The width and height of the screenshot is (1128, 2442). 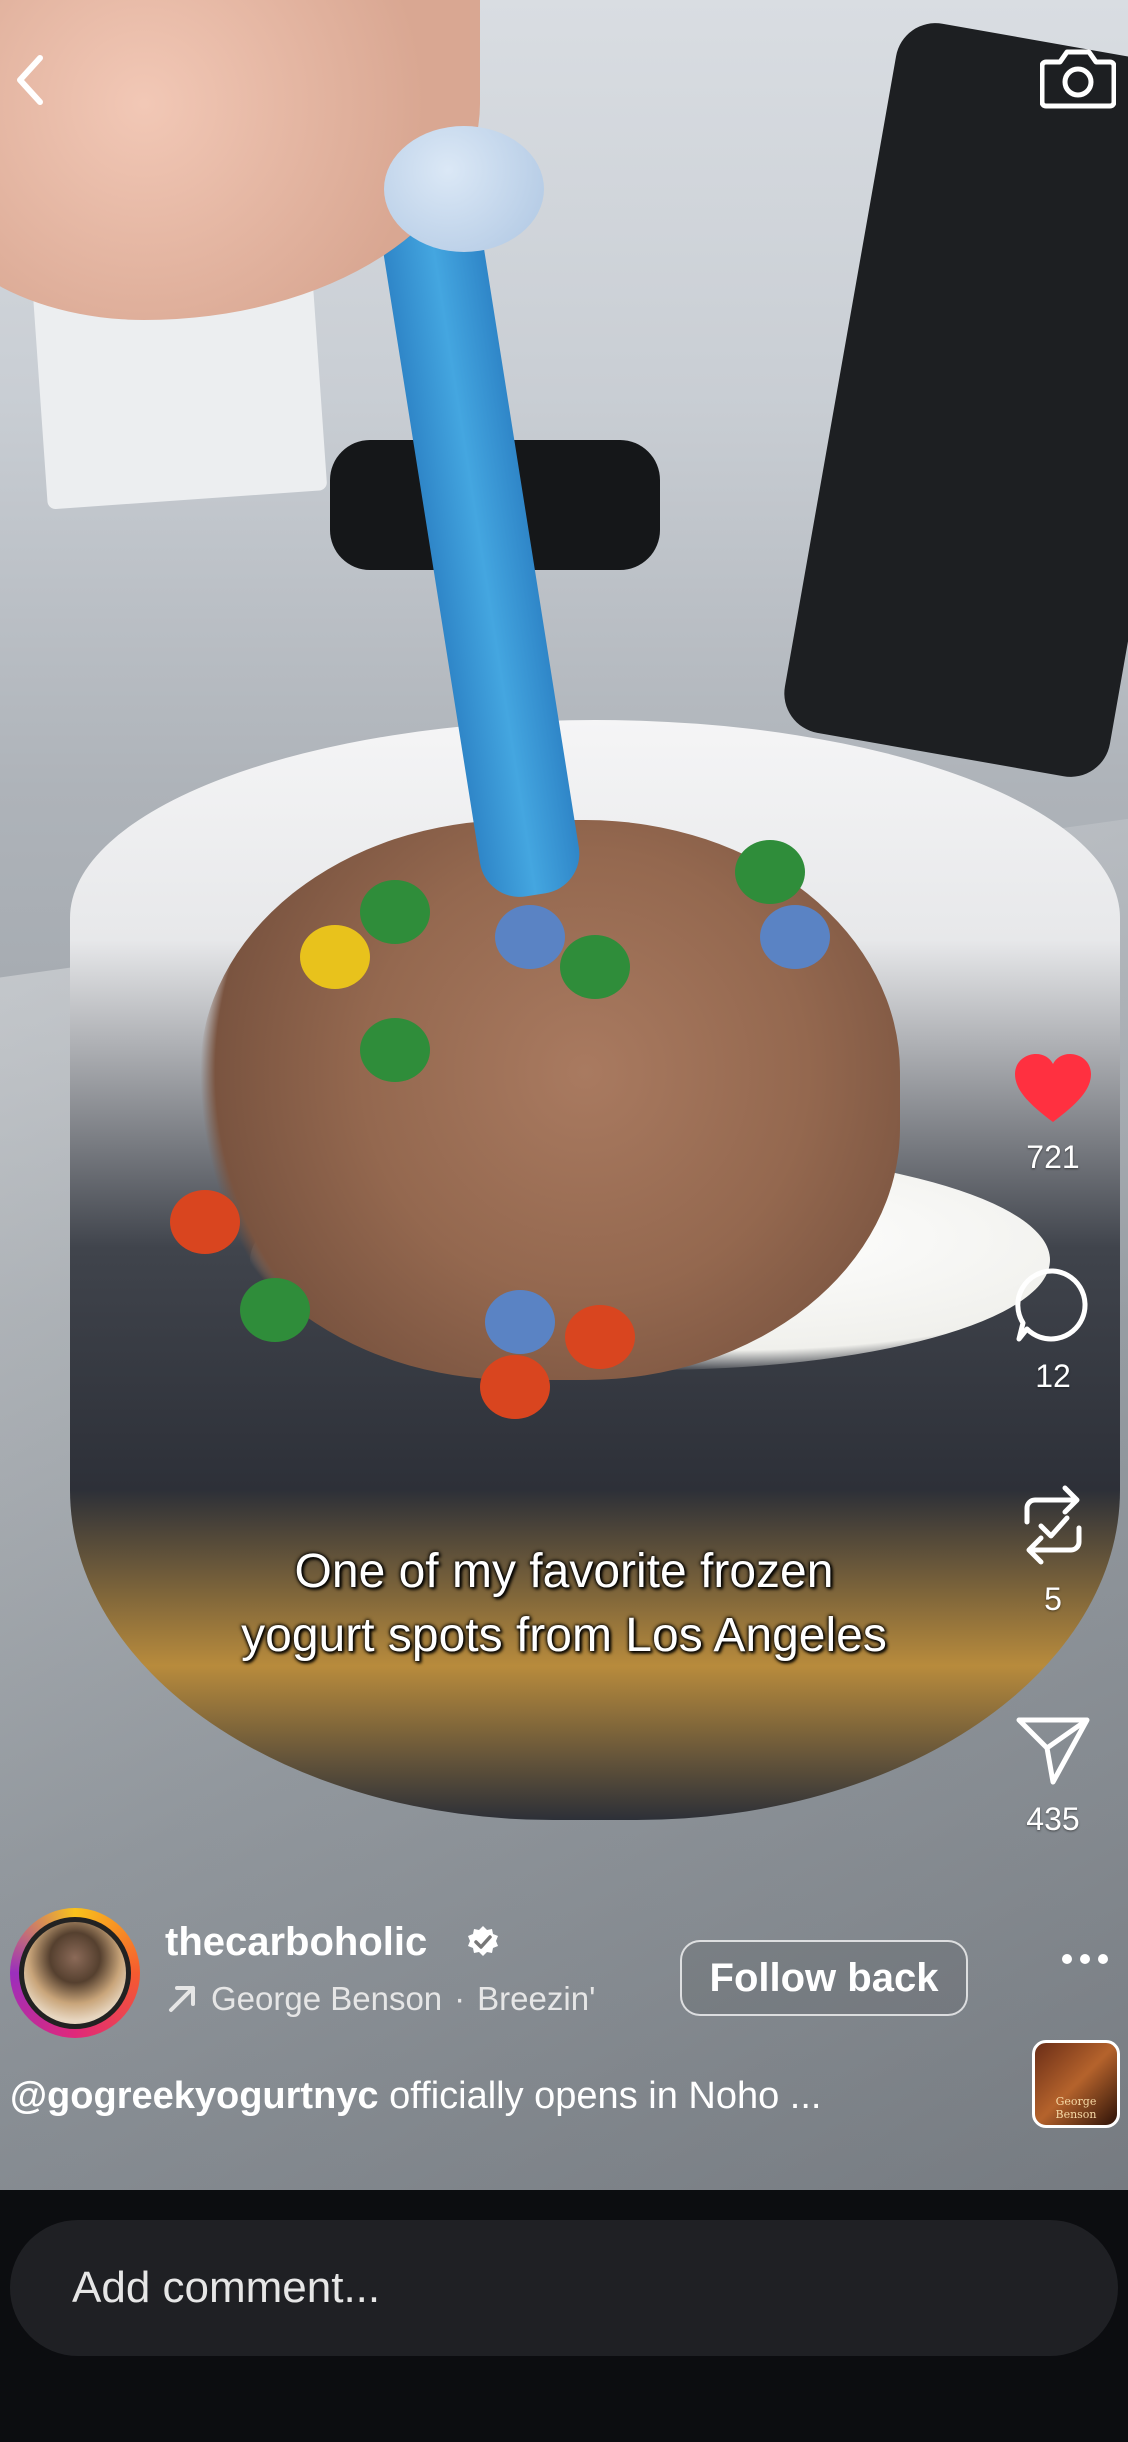 I want to click on back-button, so click(x=30, y=82).